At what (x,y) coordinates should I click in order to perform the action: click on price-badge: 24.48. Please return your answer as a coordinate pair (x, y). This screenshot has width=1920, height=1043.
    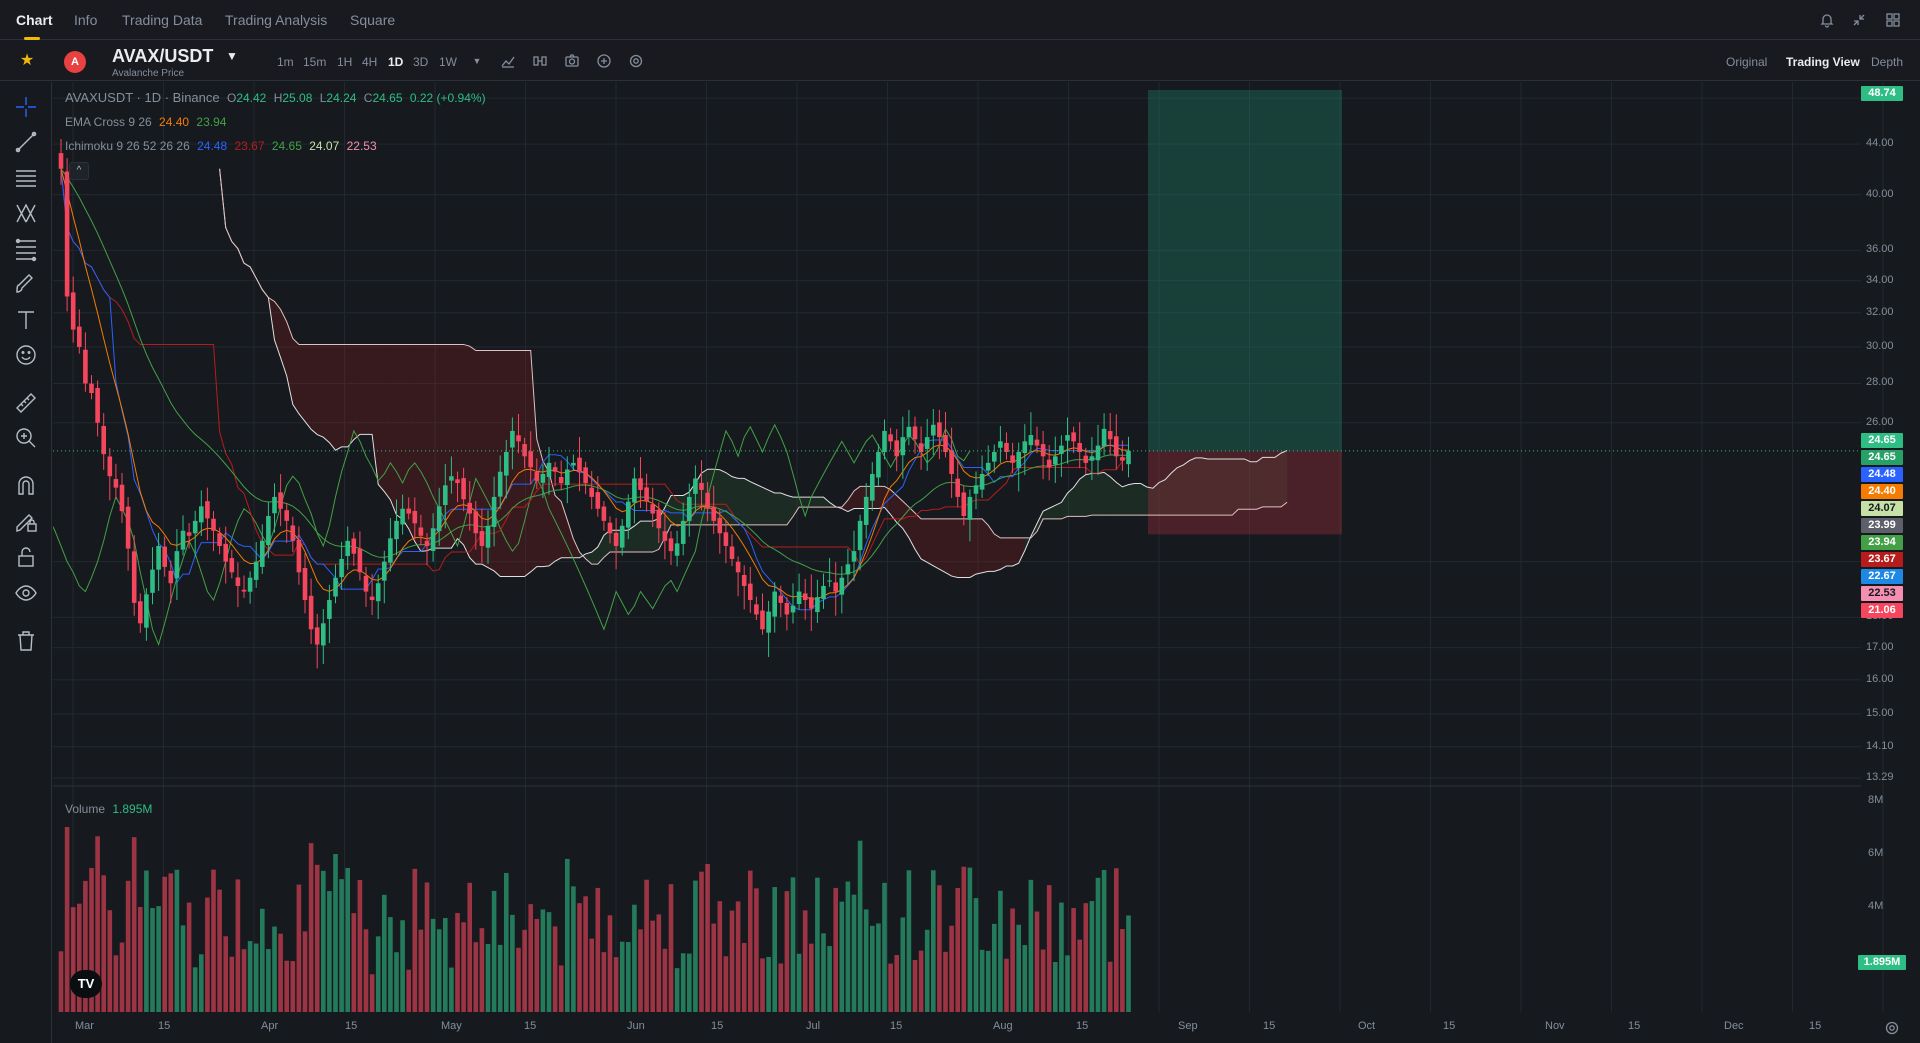
    Looking at the image, I should click on (1882, 474).